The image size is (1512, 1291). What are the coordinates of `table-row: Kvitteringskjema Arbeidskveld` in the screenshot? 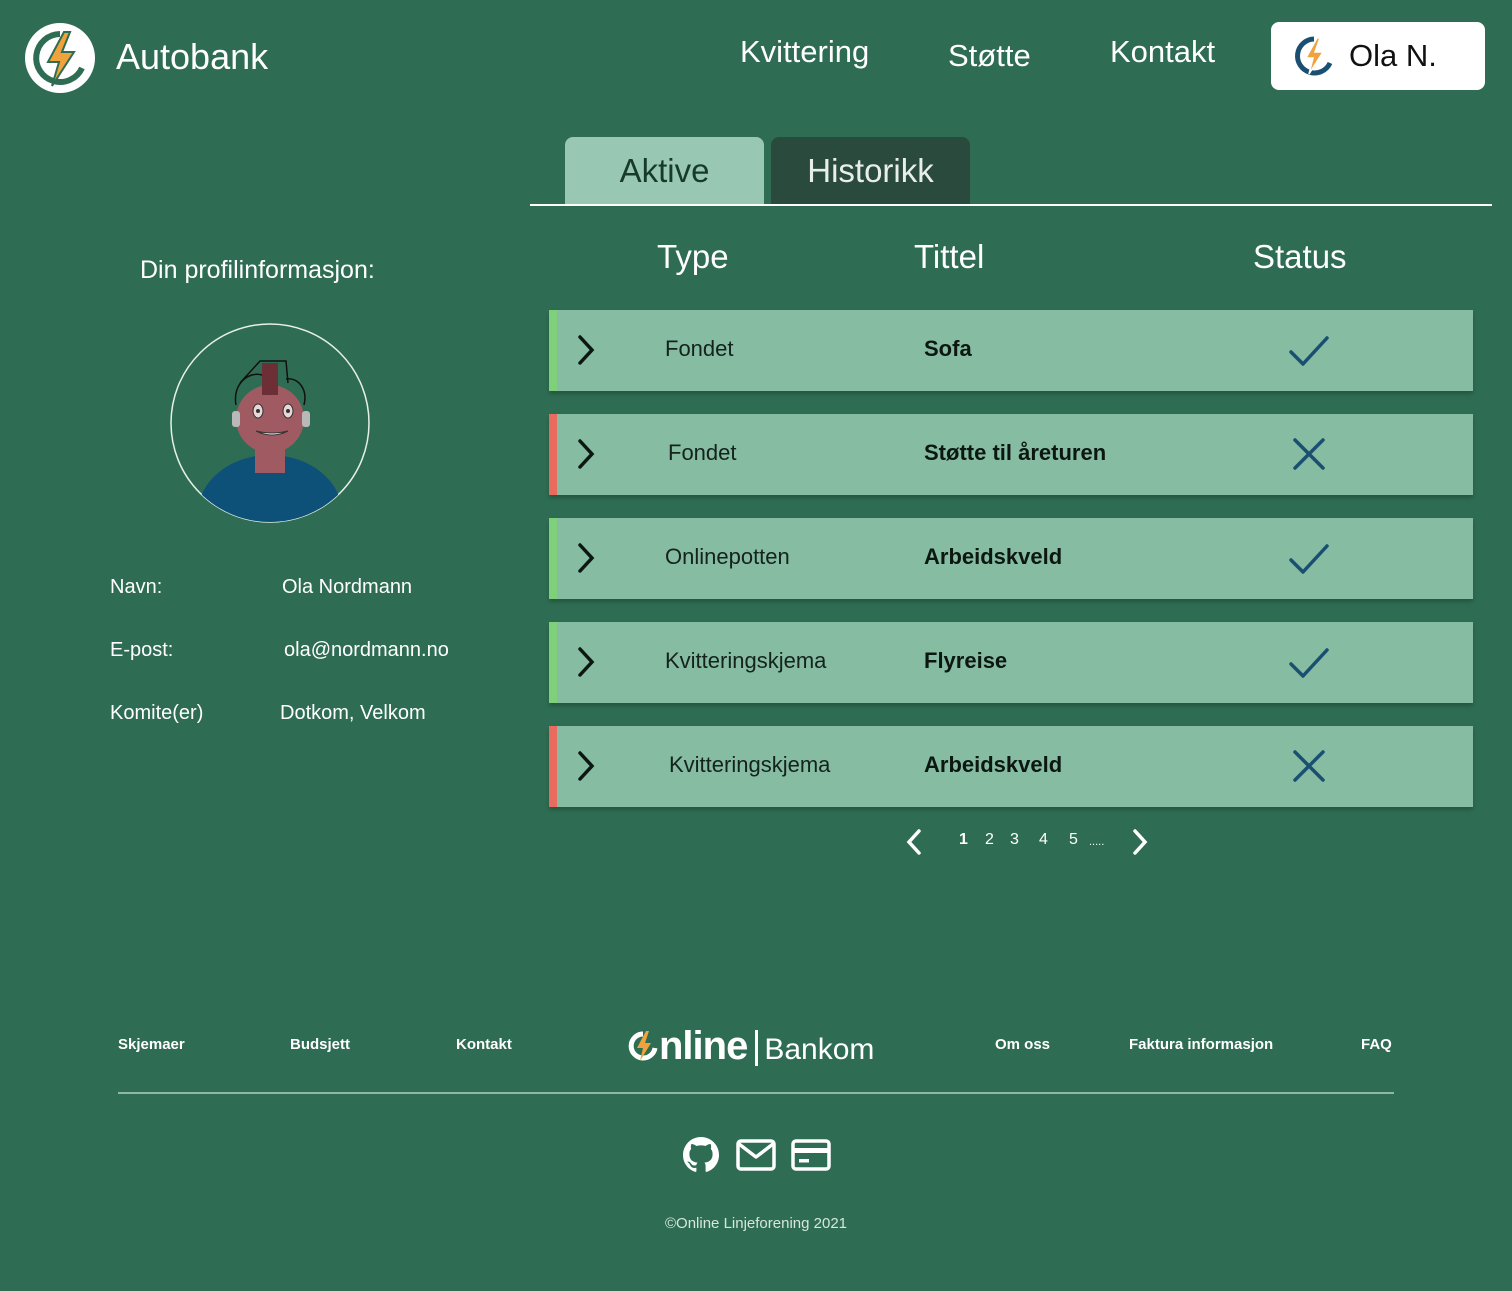 It's located at (1011, 766).